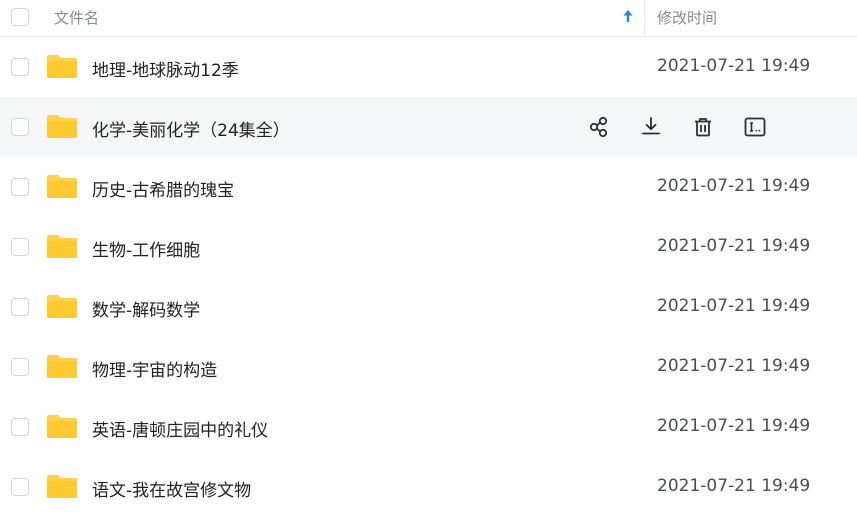 The image size is (857, 517). I want to click on list-item: 语文-我在故宫修文物 2021-07-21 19:49, so click(428, 487).